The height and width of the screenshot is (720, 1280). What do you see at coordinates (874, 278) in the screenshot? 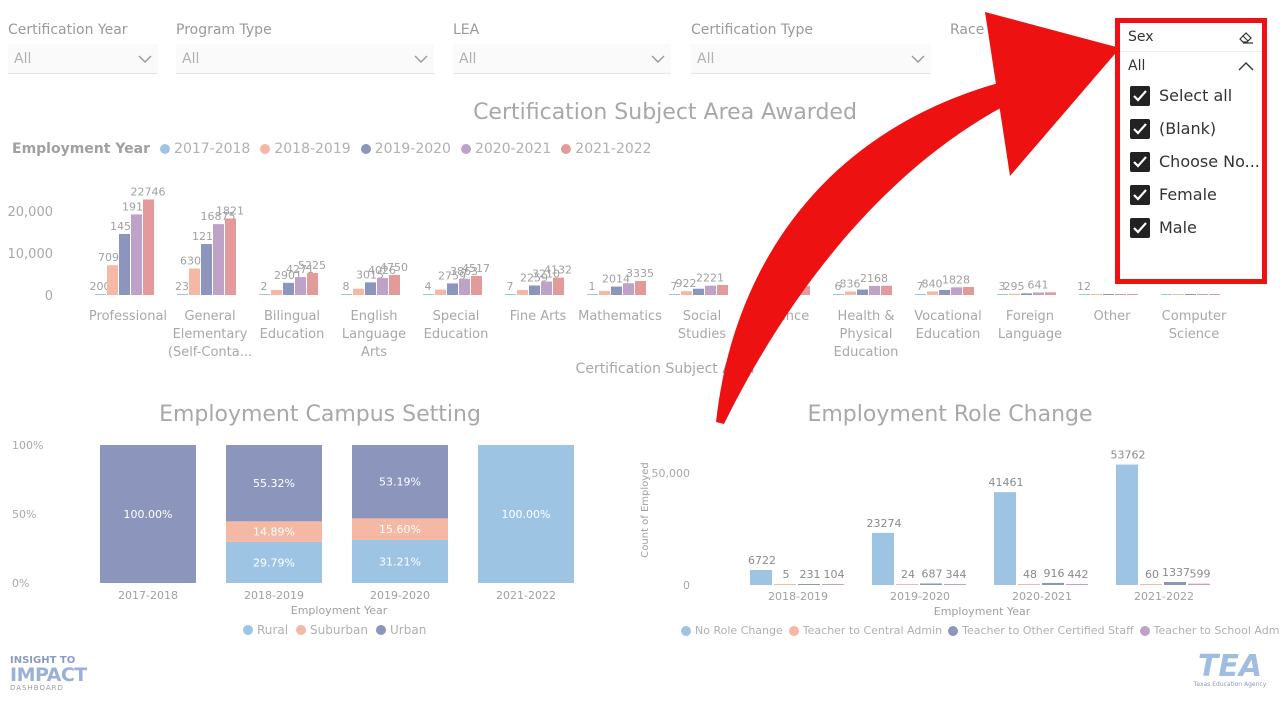
I see `data-label: 2168` at bounding box center [874, 278].